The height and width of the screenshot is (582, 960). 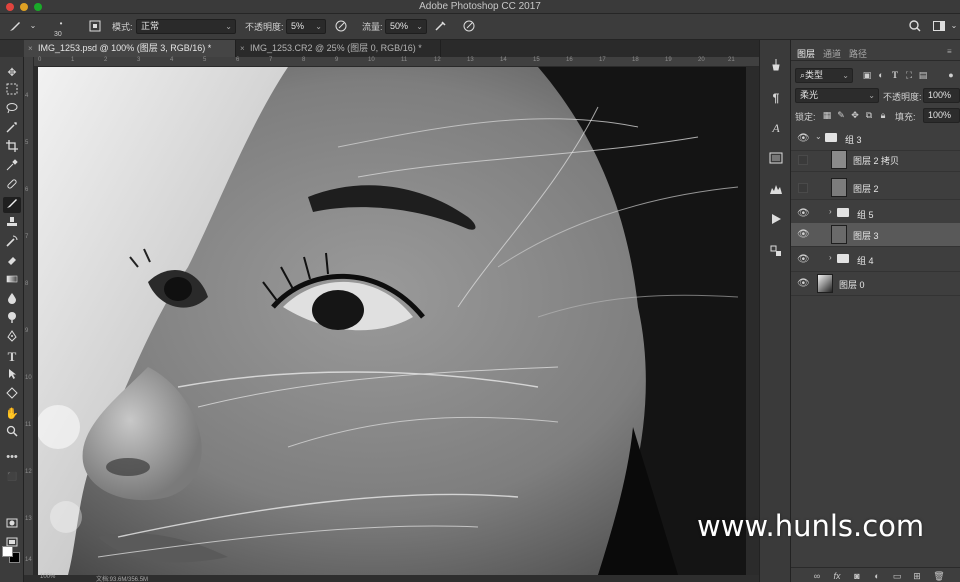 I want to click on filter-shape-icon: ⛶, so click(x=909, y=75).